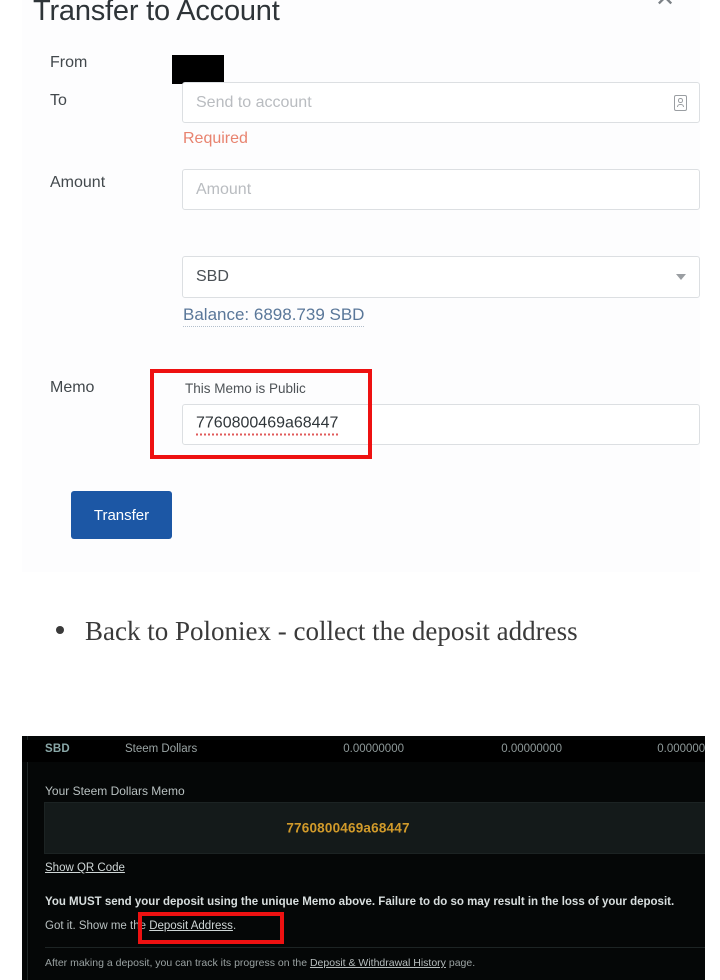 This screenshot has height=980, width=720. Describe the element at coordinates (60, 630) in the screenshot. I see `bullet-dot-icon` at that location.